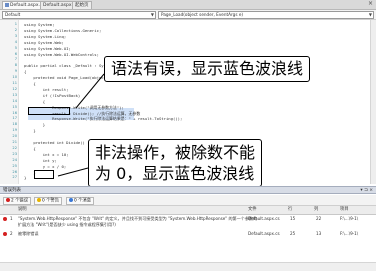 Image resolution: width=376 pixels, height=271 pixels. I want to click on line-number: 19, so click(14, 130).